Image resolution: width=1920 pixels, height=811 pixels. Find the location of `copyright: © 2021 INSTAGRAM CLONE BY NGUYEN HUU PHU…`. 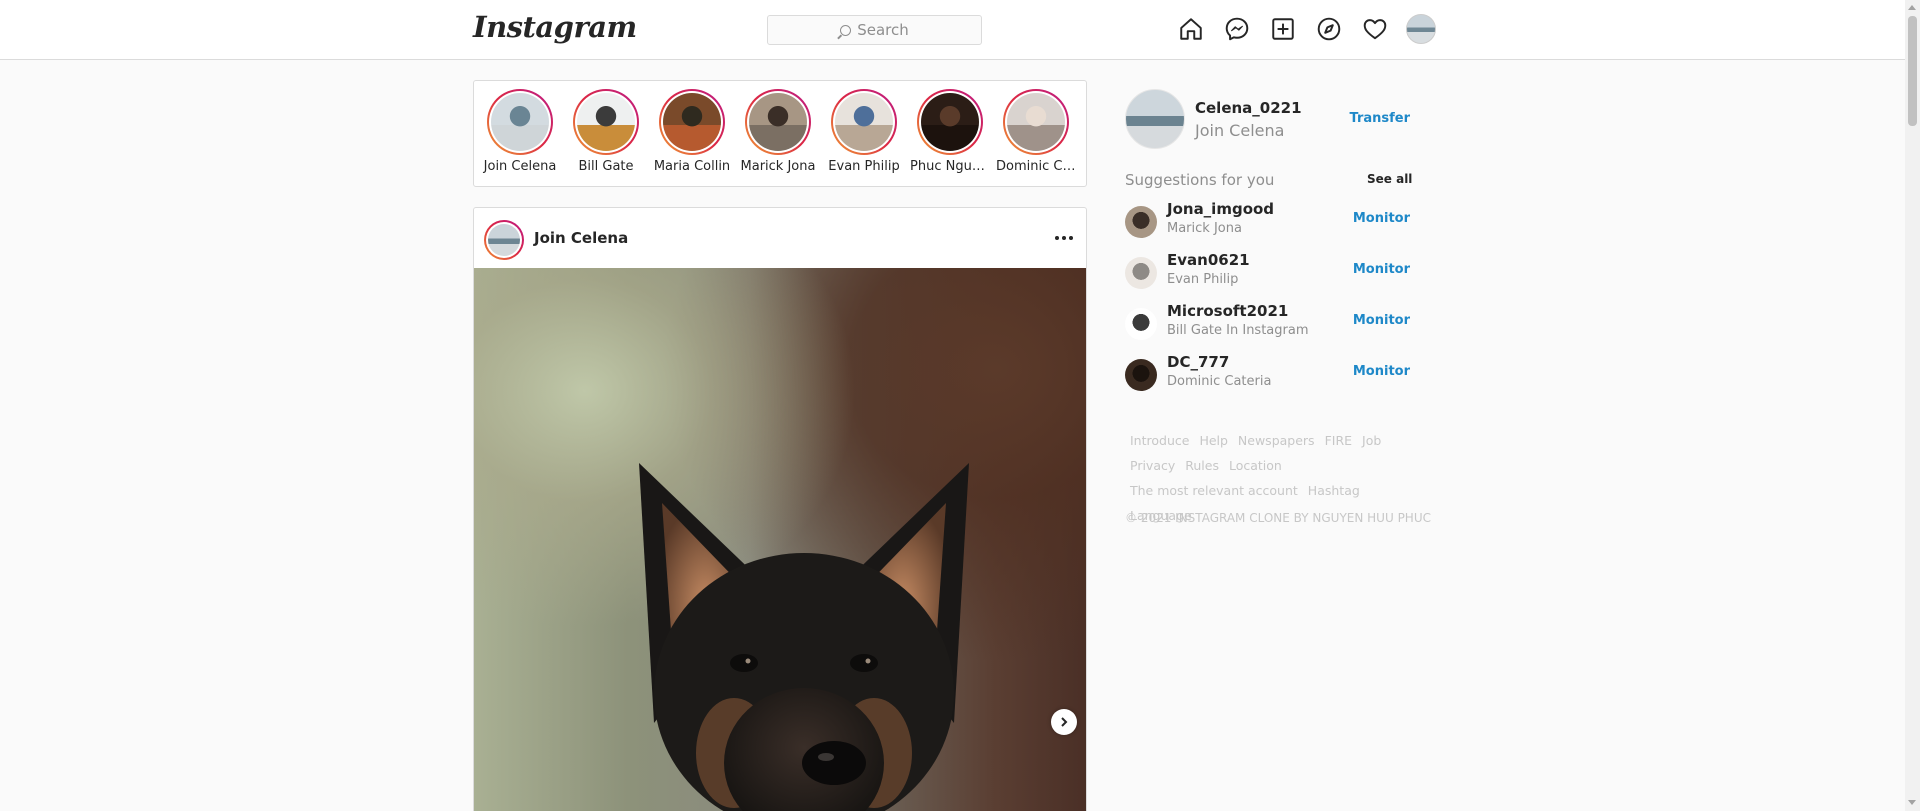

copyright: © 2021 INSTAGRAM CLONE BY NGUYEN HUU PHU… is located at coordinates (1278, 518).